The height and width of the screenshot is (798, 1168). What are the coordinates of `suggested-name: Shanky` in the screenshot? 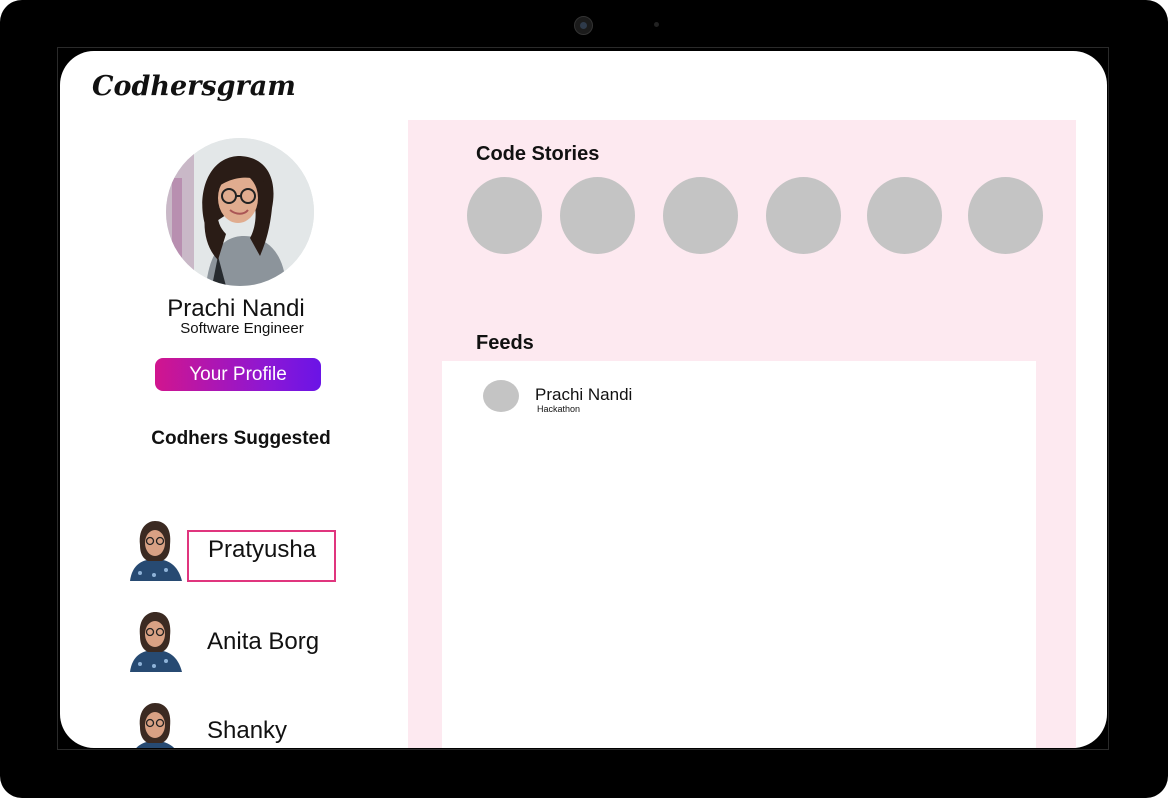 It's located at (247, 731).